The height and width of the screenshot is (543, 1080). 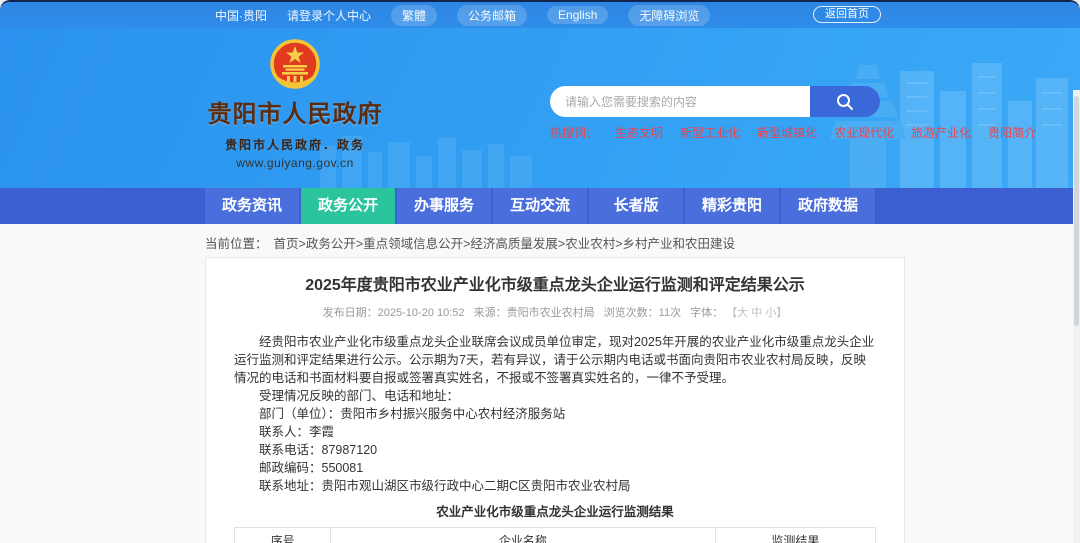 What do you see at coordinates (505, 244) in the screenshot?
I see `breadcrumb-path: 首页>政务公开>重点领域信息公开>经济高质量发展>农业农村>乡村产业和农田建设` at bounding box center [505, 244].